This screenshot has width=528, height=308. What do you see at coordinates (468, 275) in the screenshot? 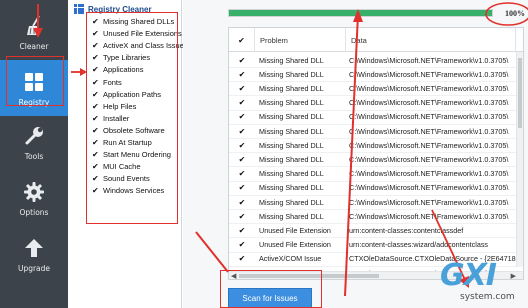
I see `watermark-brand: GXI` at bounding box center [468, 275].